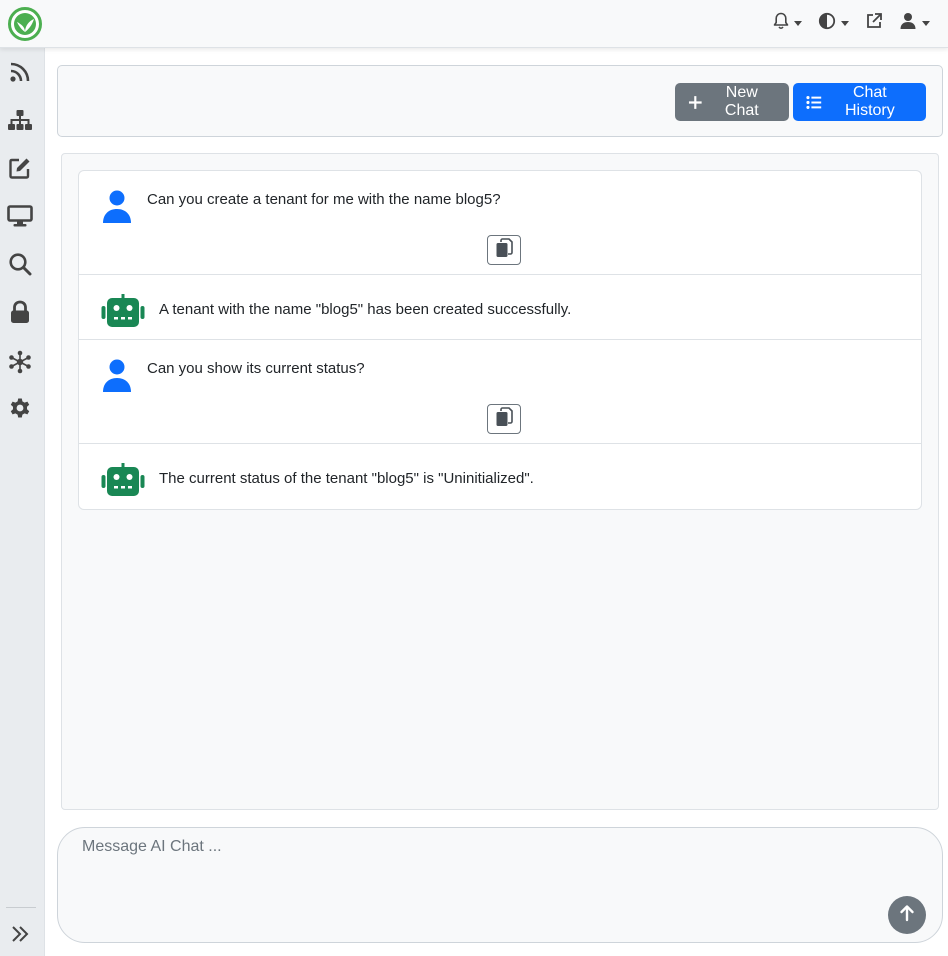 This screenshot has height=956, width=948. I want to click on chat-history-button: Chat History, so click(859, 102).